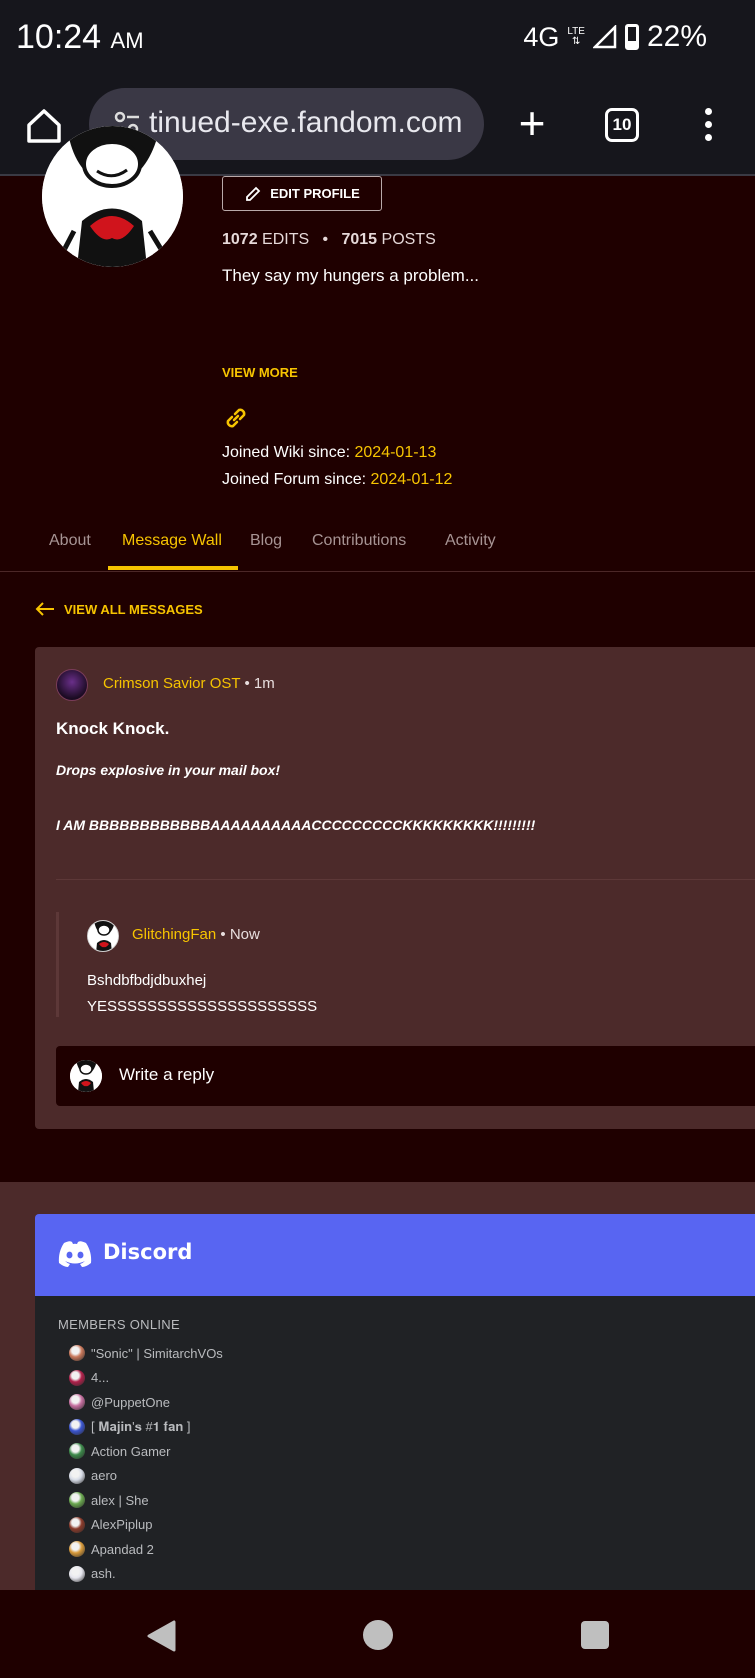  I want to click on edit-profile-button: EDIT PROFILE, so click(302, 193).